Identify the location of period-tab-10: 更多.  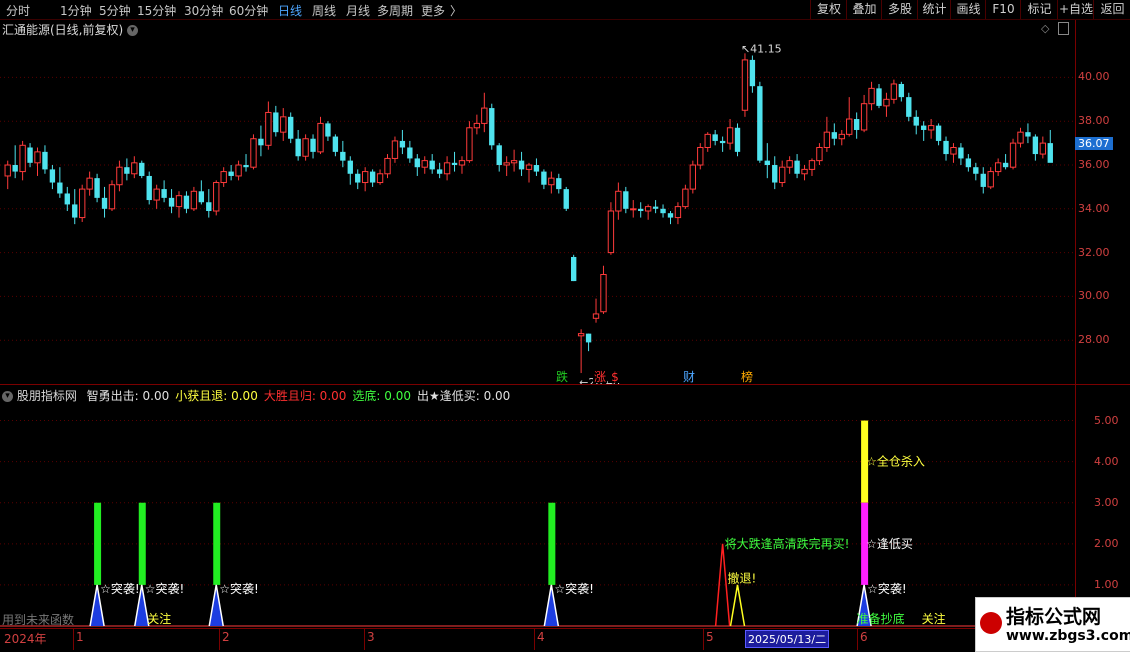
(433, 10).